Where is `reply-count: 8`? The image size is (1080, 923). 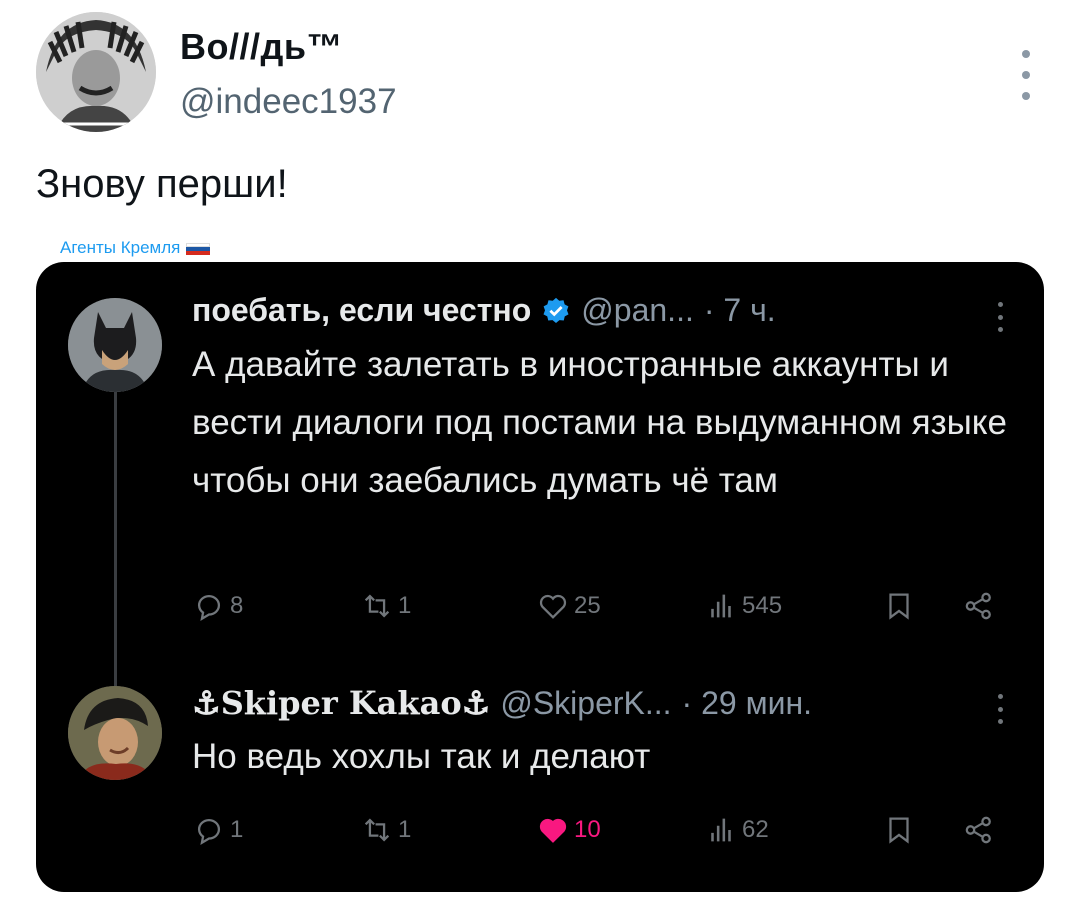
reply-count: 8 is located at coordinates (237, 605).